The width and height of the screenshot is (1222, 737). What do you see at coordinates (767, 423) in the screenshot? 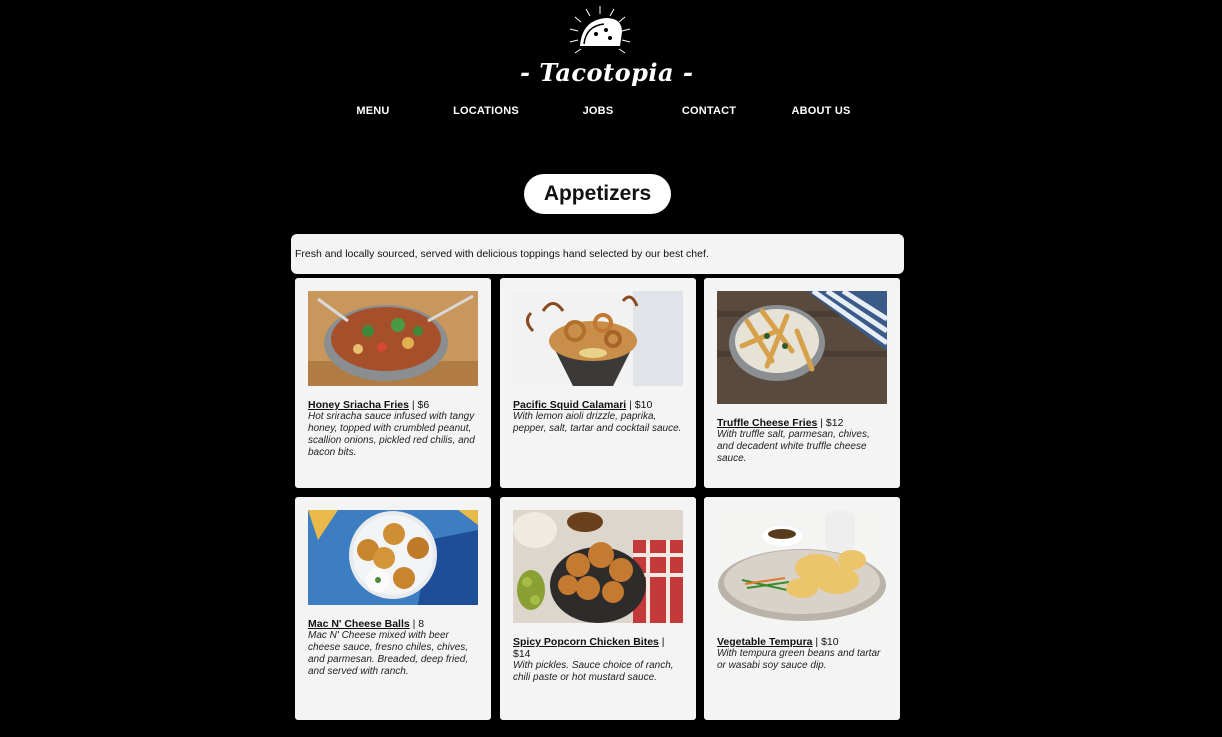
I see `menu-item-name: Truffle Cheese Fries` at bounding box center [767, 423].